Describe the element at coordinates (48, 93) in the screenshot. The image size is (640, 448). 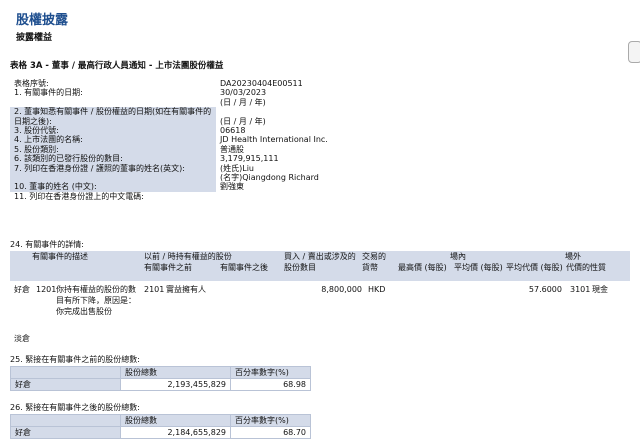
I see `field-label: 1. 有關事件的日期:` at that location.